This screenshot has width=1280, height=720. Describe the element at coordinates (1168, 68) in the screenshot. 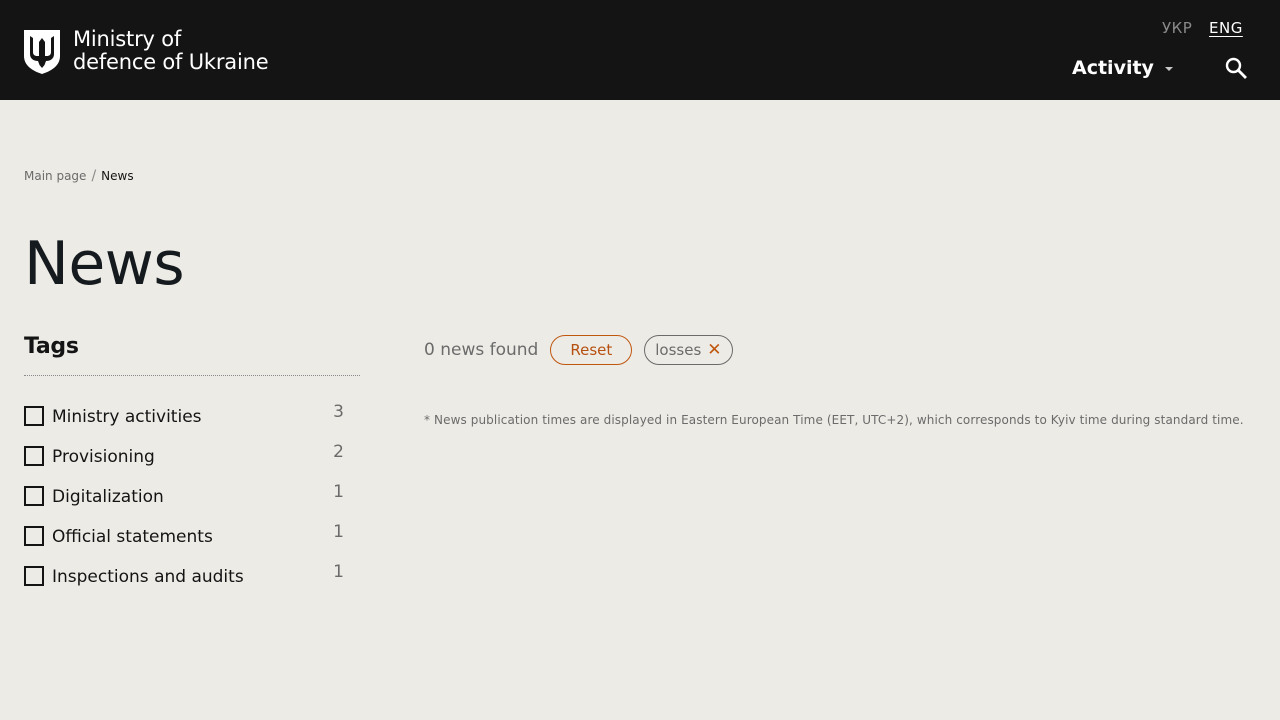

I see `caret-down-icon` at that location.